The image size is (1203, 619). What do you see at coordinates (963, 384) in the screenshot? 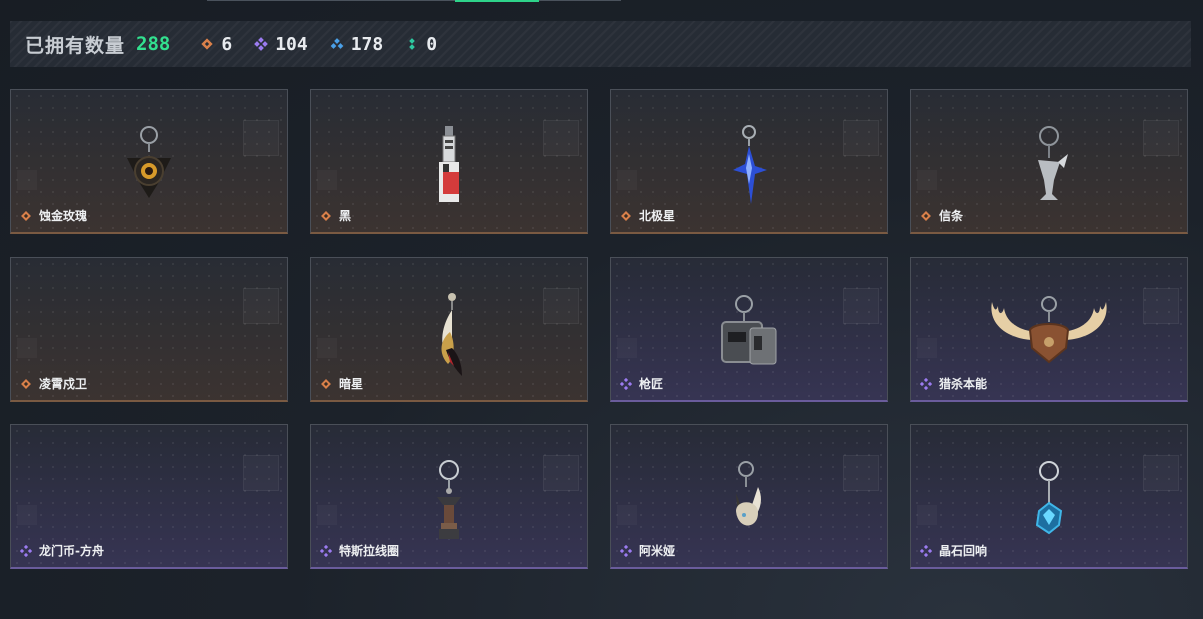
I see `charm-name: 猎杀本能` at bounding box center [963, 384].